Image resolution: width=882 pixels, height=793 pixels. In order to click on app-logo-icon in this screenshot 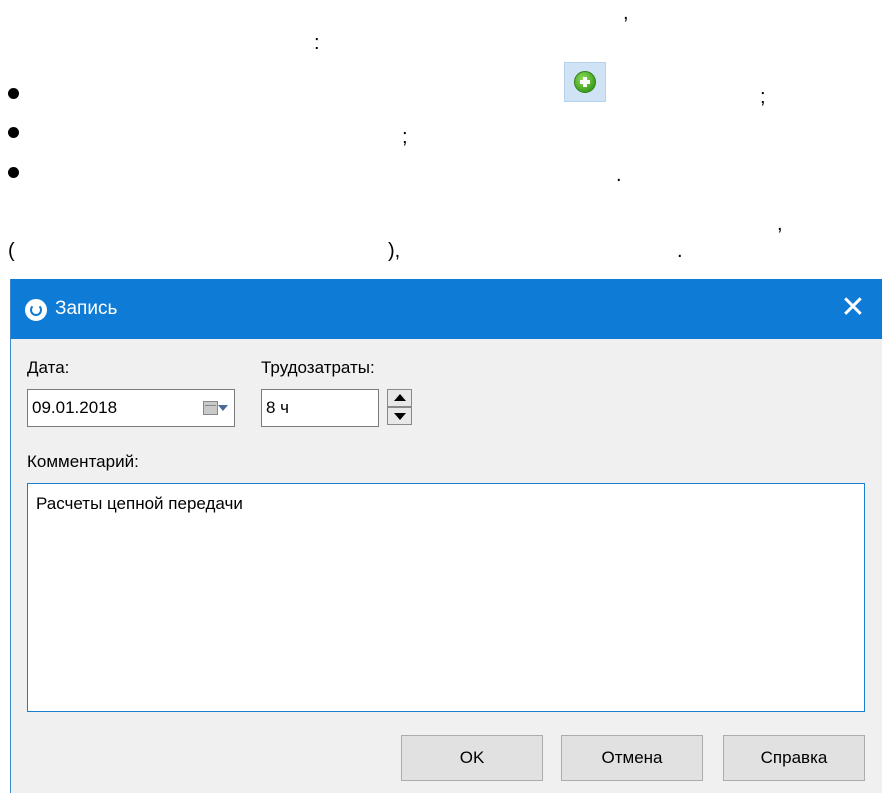, I will do `click(36, 310)`.